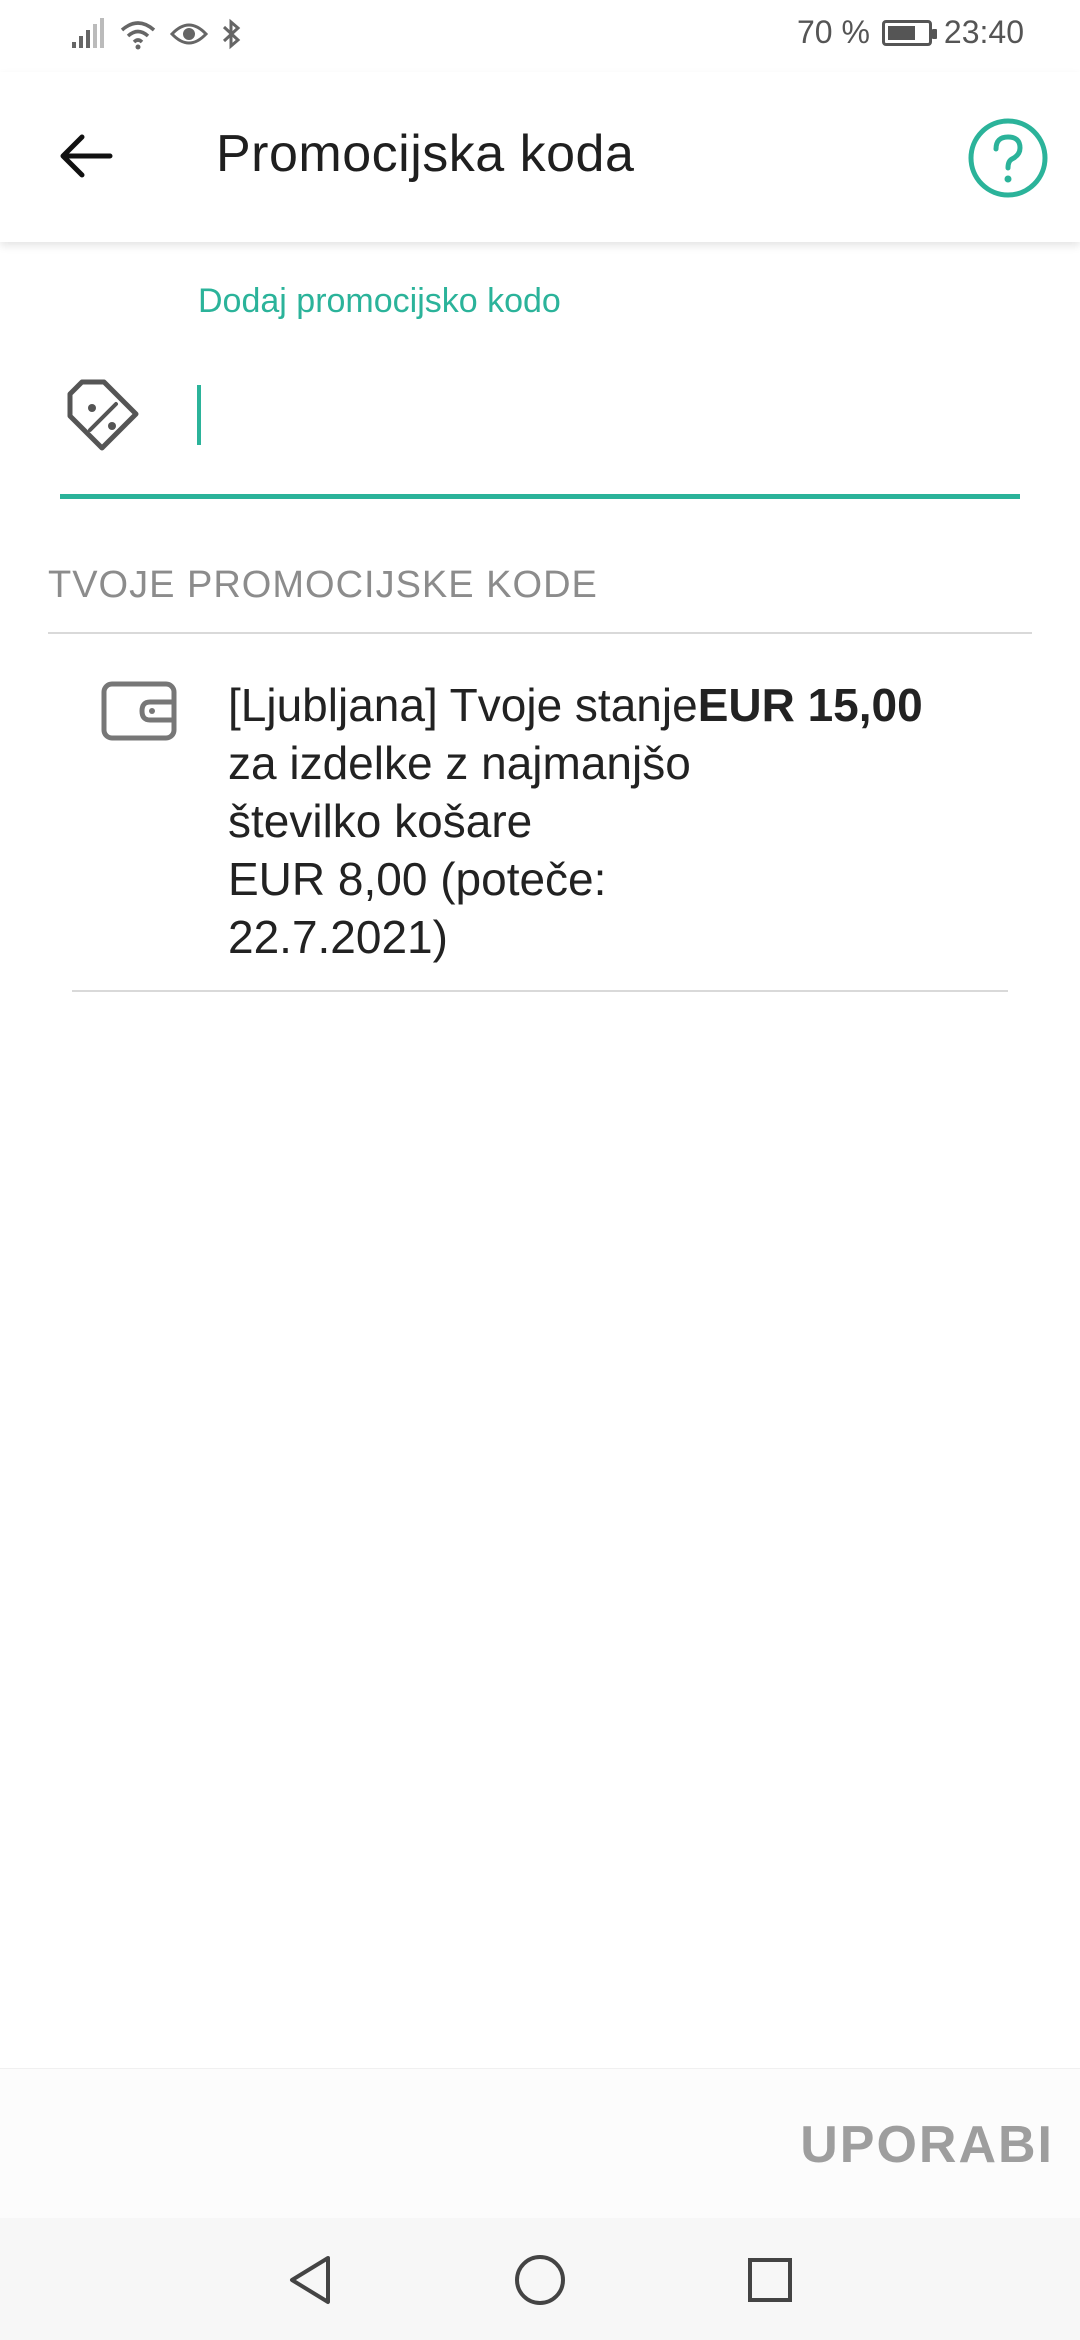  Describe the element at coordinates (540, 496) in the screenshot. I see `promo-input-underline` at that location.